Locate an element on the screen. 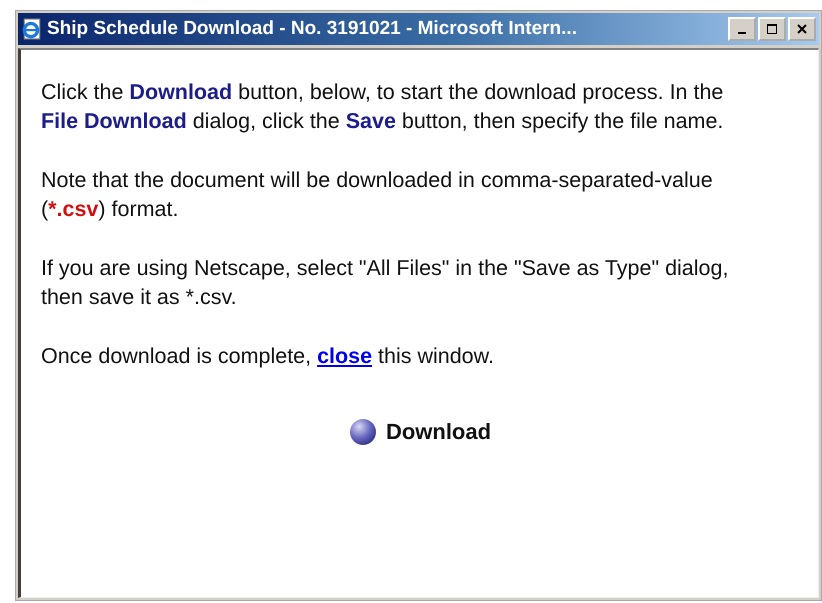 The width and height of the screenshot is (822, 603). close-button is located at coordinates (802, 29).